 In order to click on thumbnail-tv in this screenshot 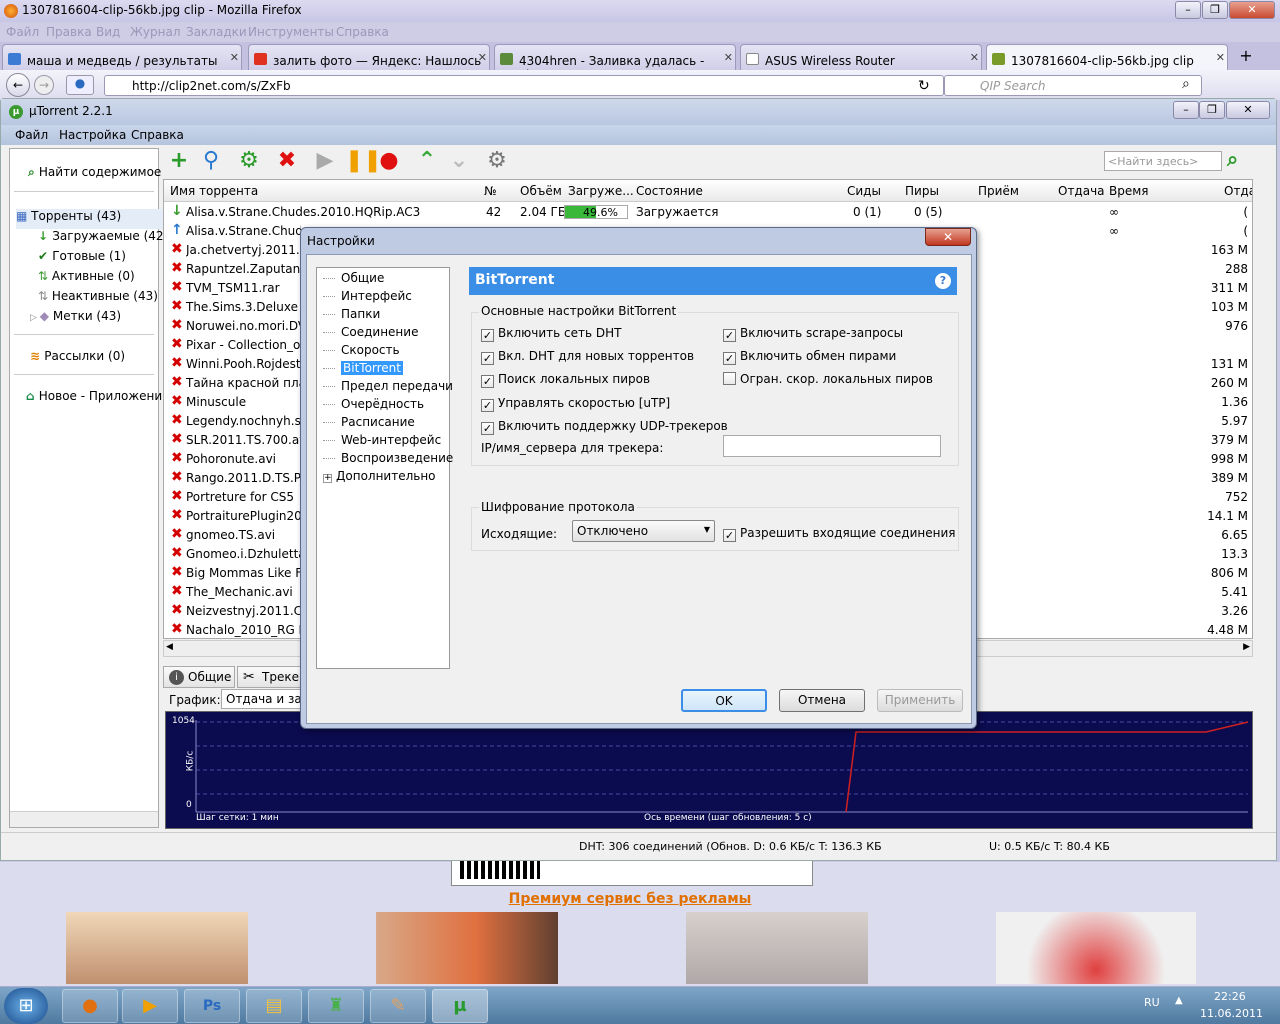, I will do `click(467, 948)`.